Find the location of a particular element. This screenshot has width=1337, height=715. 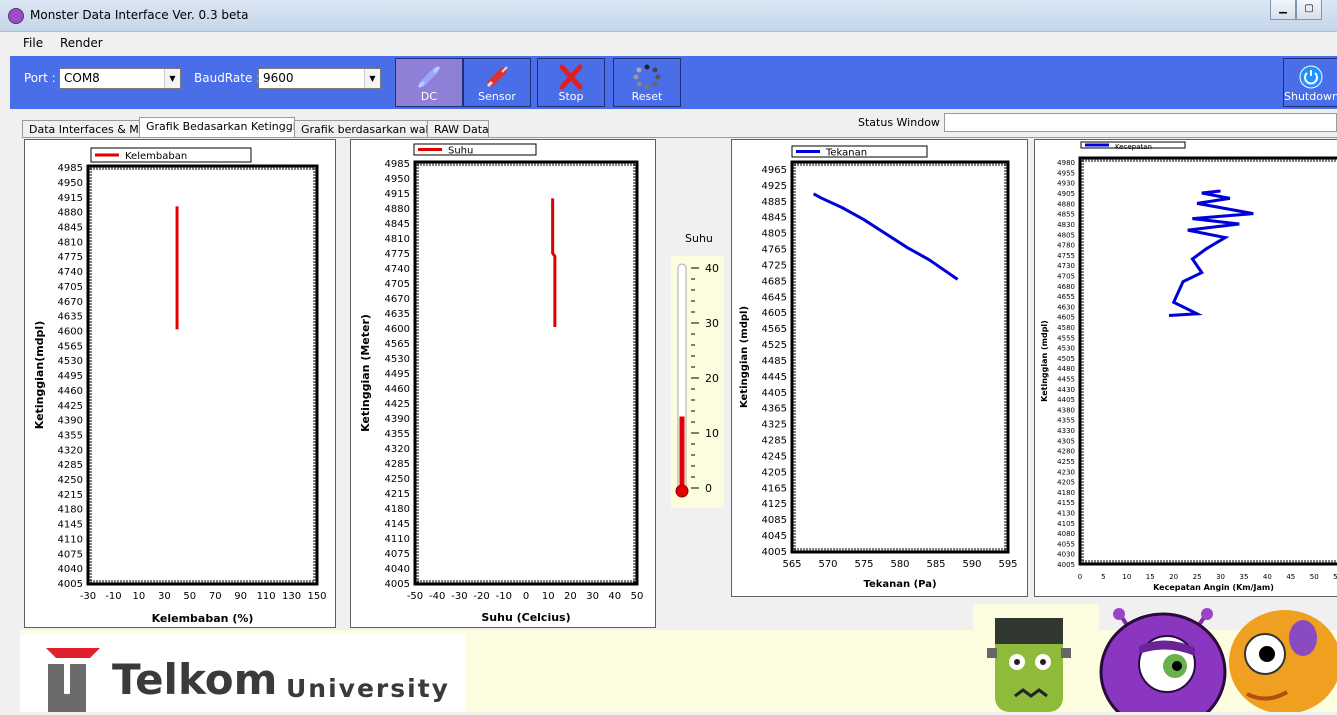

x-tick-label: 595 is located at coordinates (1007, 564).